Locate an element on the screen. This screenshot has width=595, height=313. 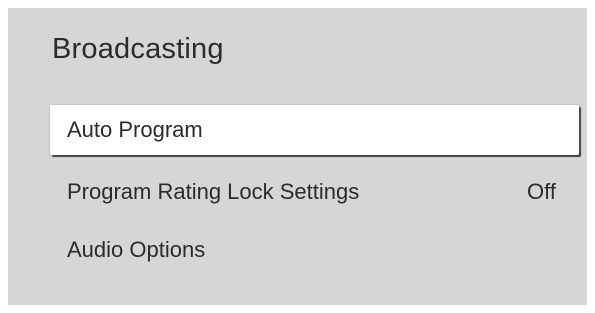
menu-item-label: Audio Options is located at coordinates (136, 249).